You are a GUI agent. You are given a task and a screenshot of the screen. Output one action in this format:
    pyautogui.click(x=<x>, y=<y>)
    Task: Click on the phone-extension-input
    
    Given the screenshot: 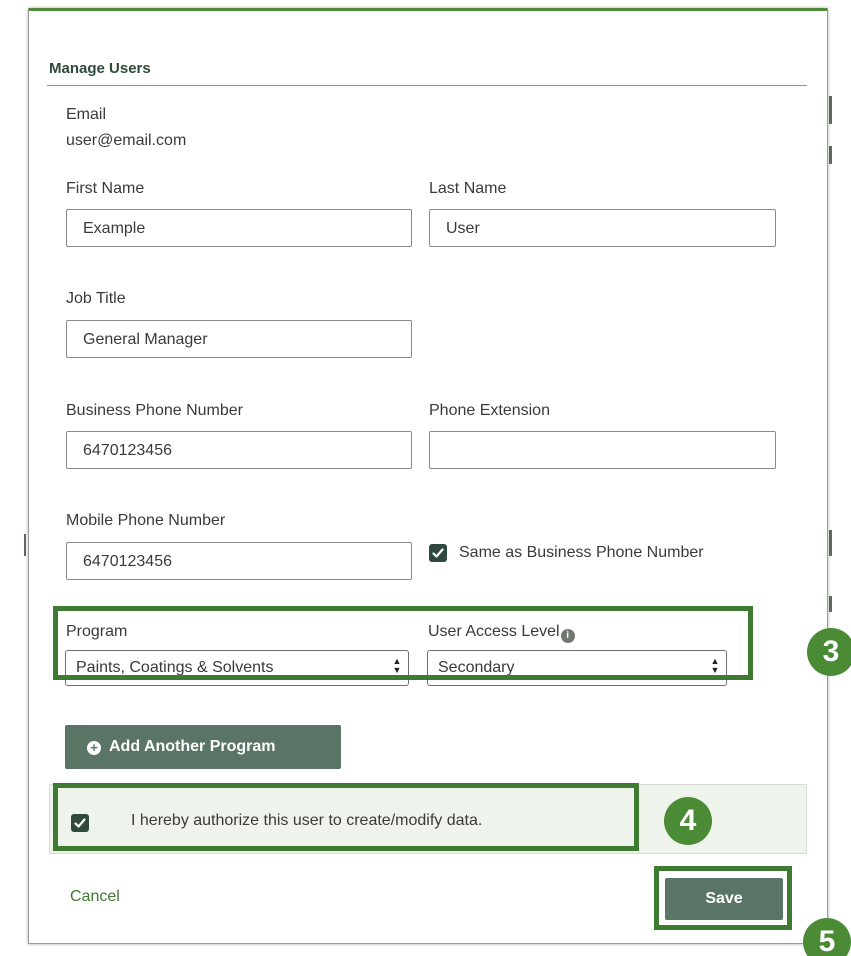 What is the action you would take?
    pyautogui.click(x=602, y=450)
    